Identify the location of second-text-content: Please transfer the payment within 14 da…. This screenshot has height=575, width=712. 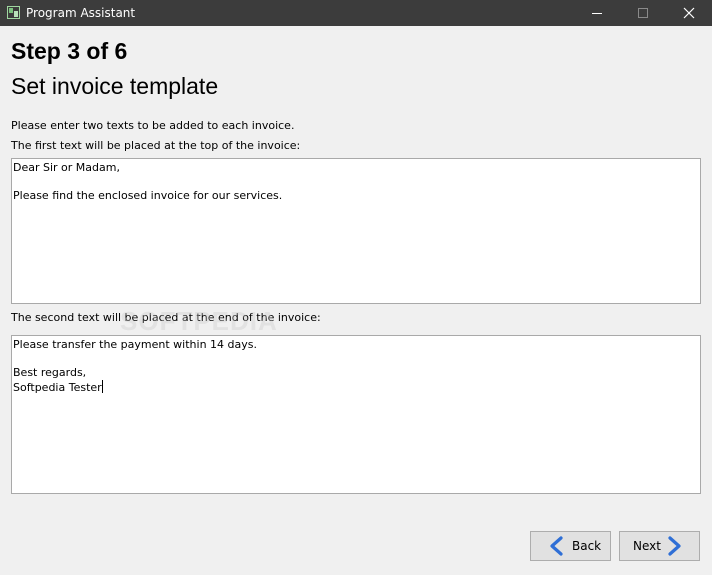
(135, 366).